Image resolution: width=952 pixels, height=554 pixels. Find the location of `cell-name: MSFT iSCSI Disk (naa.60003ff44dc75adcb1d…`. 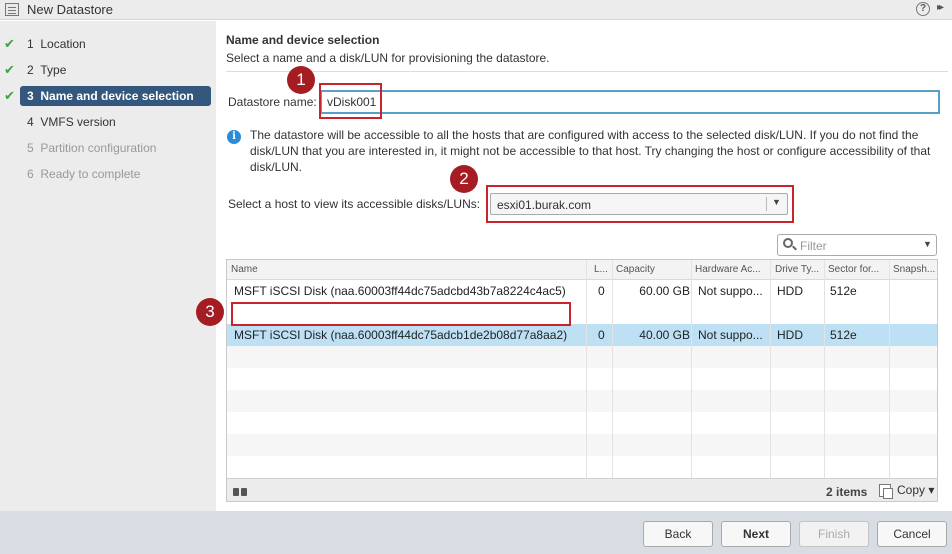

cell-name: MSFT iSCSI Disk (naa.60003ff44dc75adcb1d… is located at coordinates (401, 335).